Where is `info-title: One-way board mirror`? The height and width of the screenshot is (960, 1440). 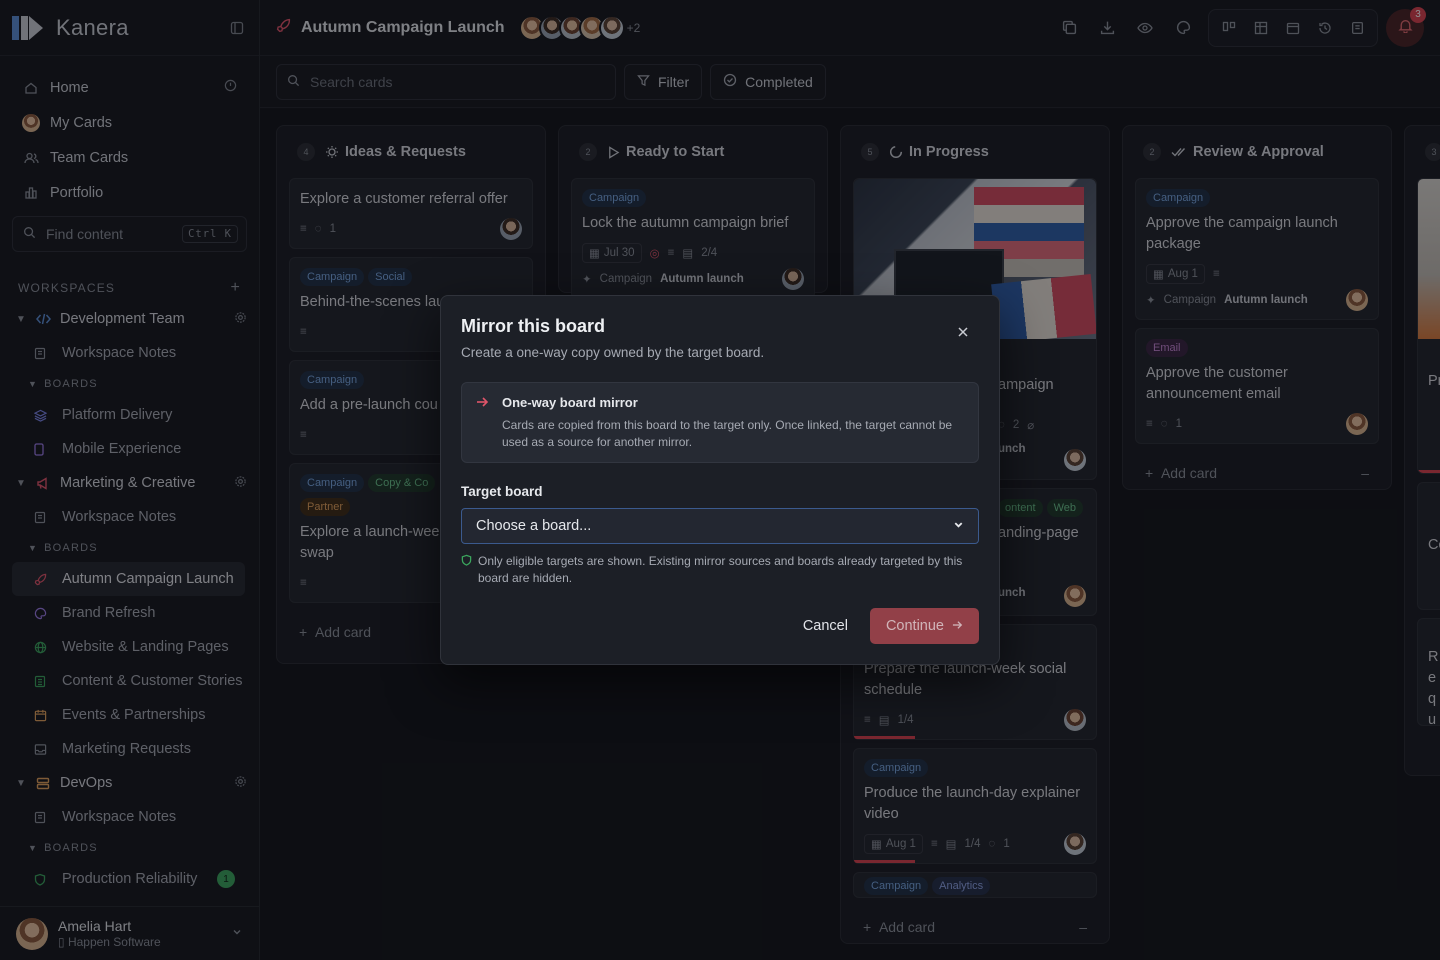 info-title: One-way board mirror is located at coordinates (570, 402).